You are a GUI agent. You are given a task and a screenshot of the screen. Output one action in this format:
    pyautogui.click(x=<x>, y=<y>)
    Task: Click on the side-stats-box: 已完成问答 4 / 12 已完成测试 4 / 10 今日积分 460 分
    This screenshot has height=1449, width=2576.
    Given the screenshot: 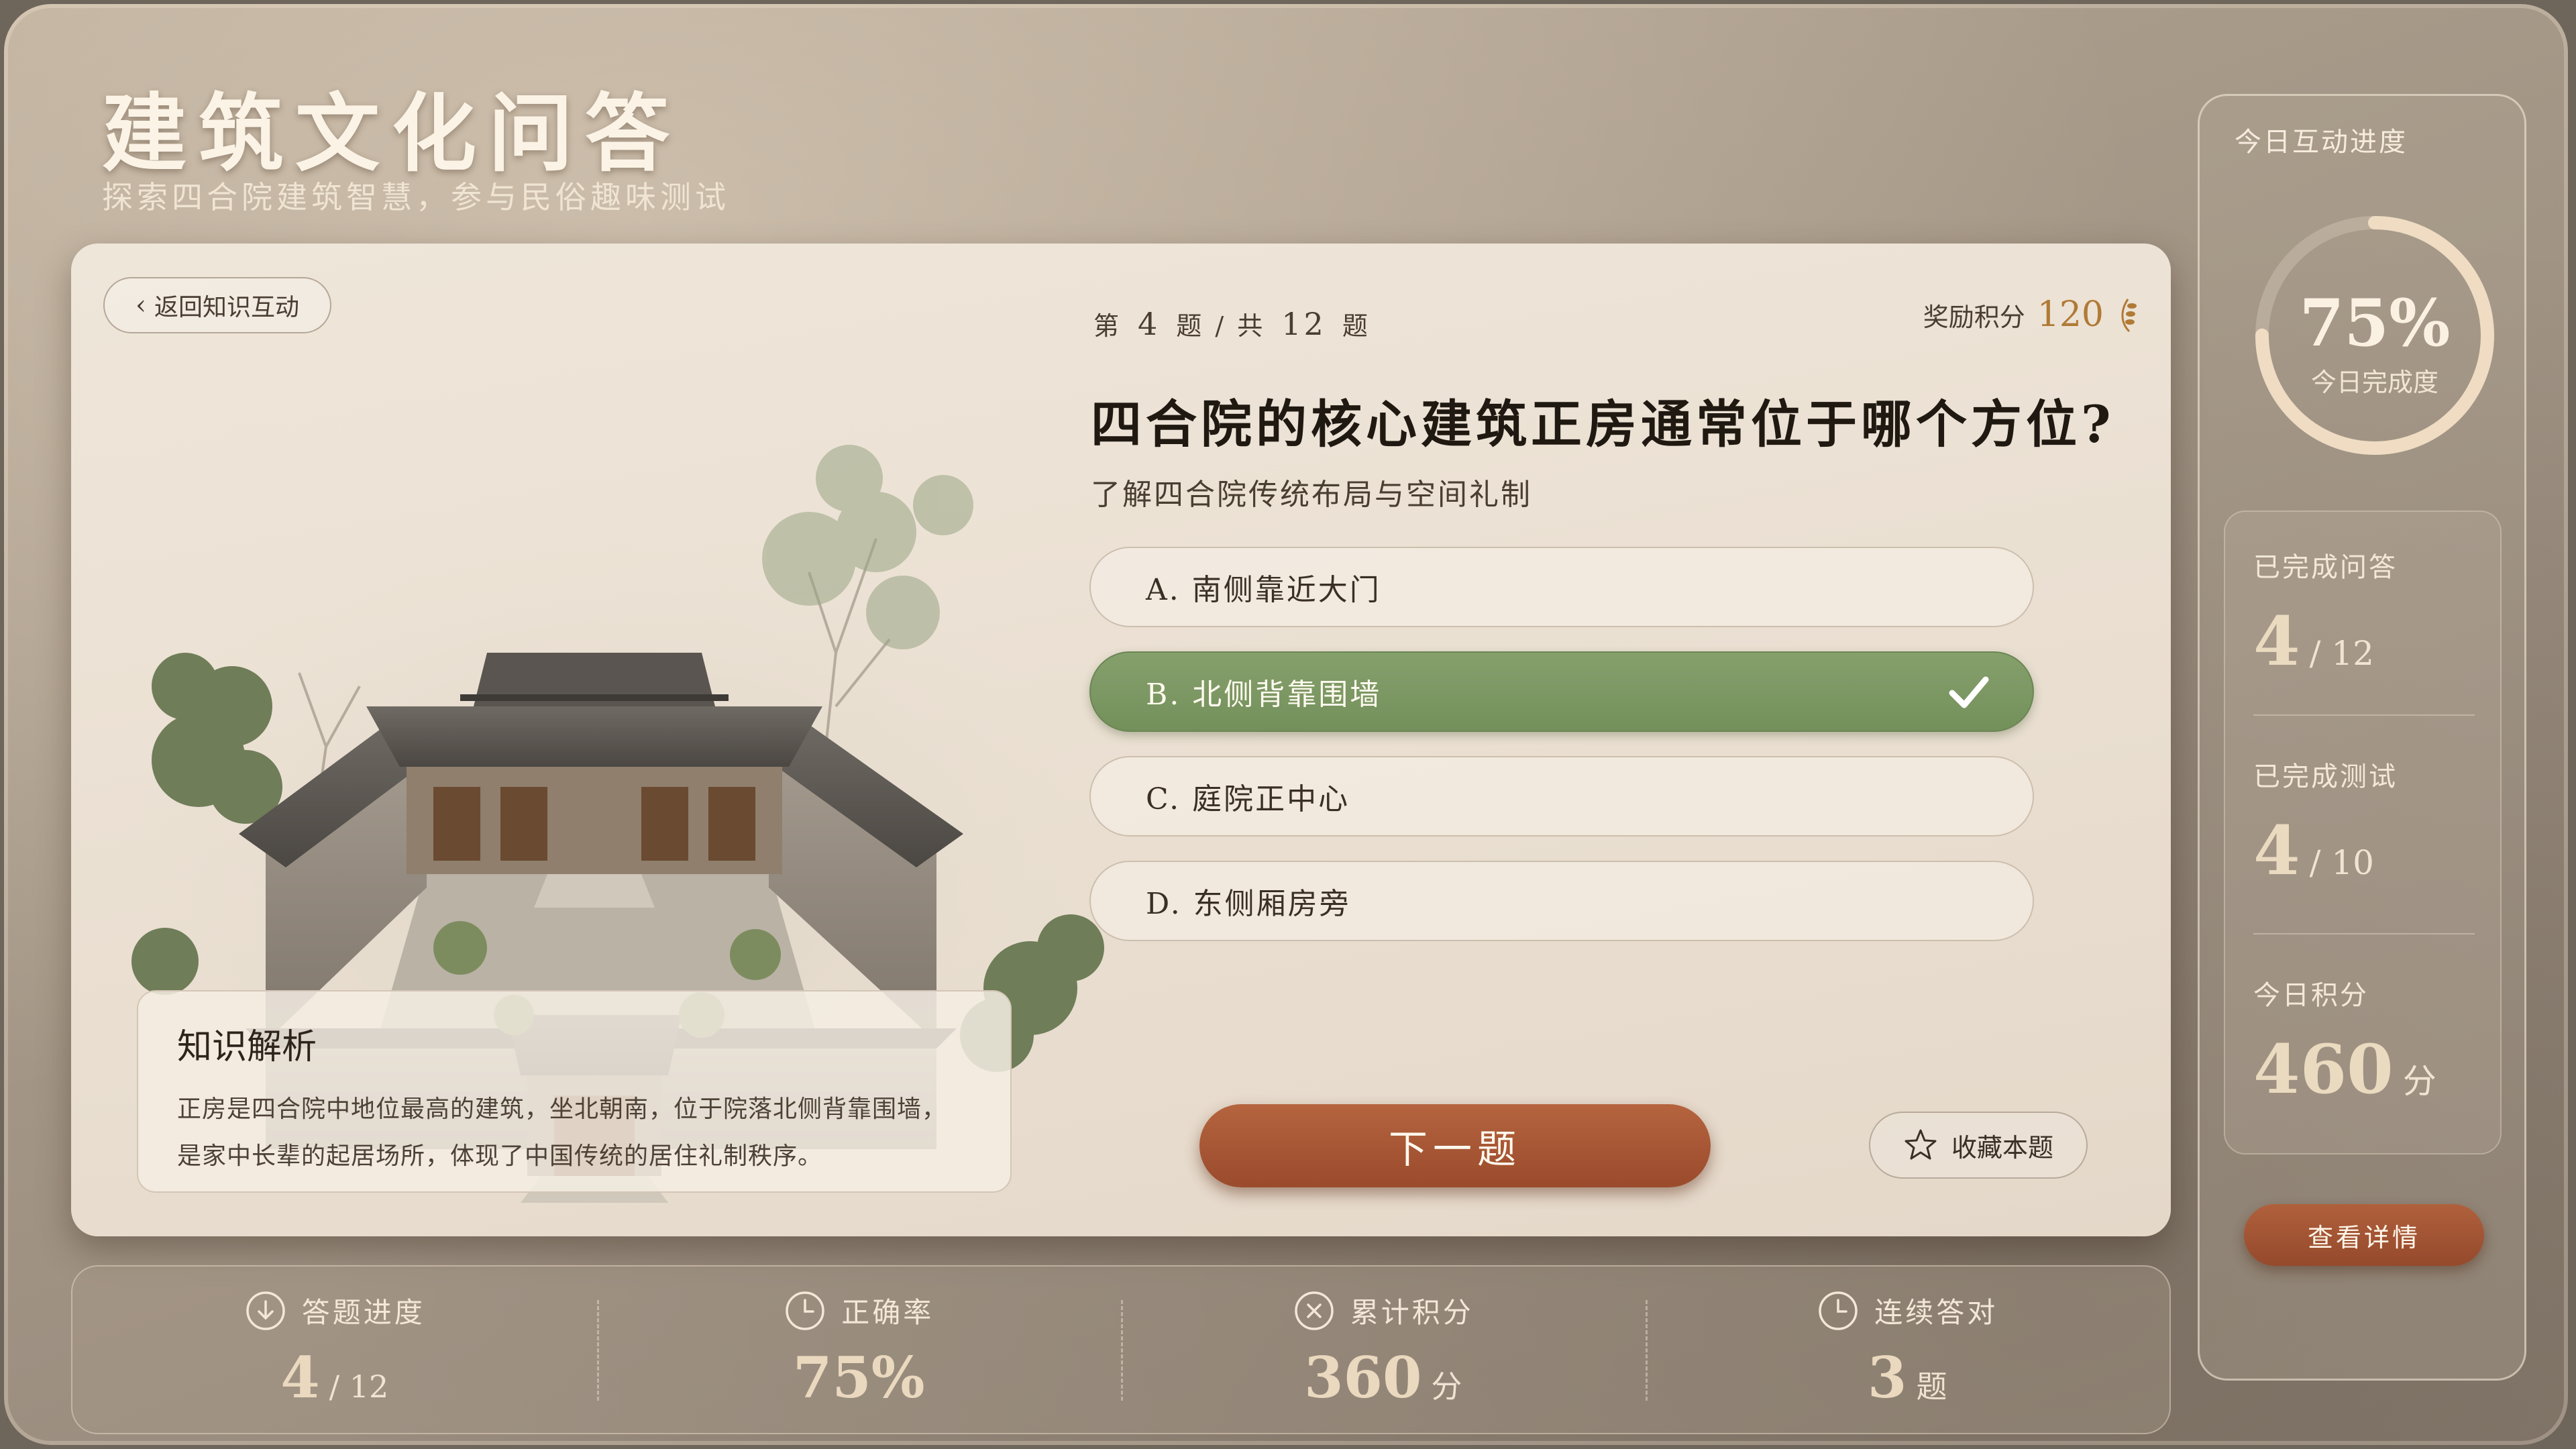 What is the action you would take?
    pyautogui.click(x=2363, y=833)
    